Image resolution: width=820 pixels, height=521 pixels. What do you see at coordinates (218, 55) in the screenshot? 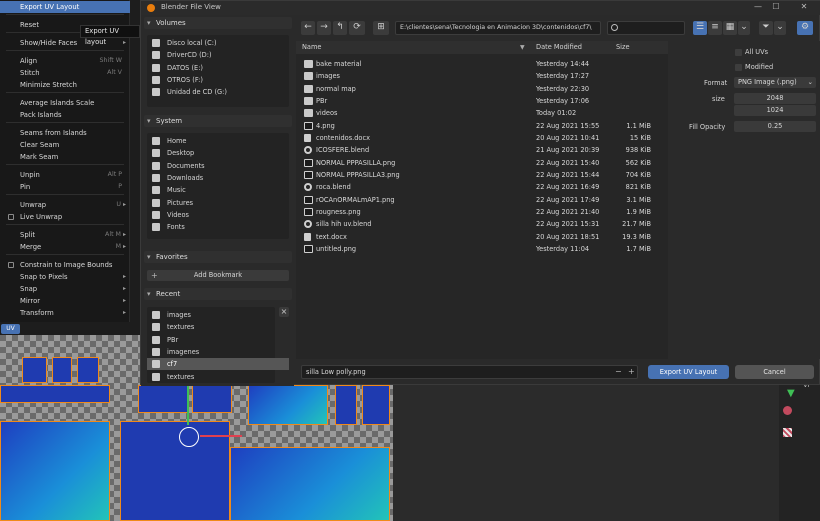
I see `volume-drivercd-d: DriverCD (D:)` at bounding box center [218, 55].